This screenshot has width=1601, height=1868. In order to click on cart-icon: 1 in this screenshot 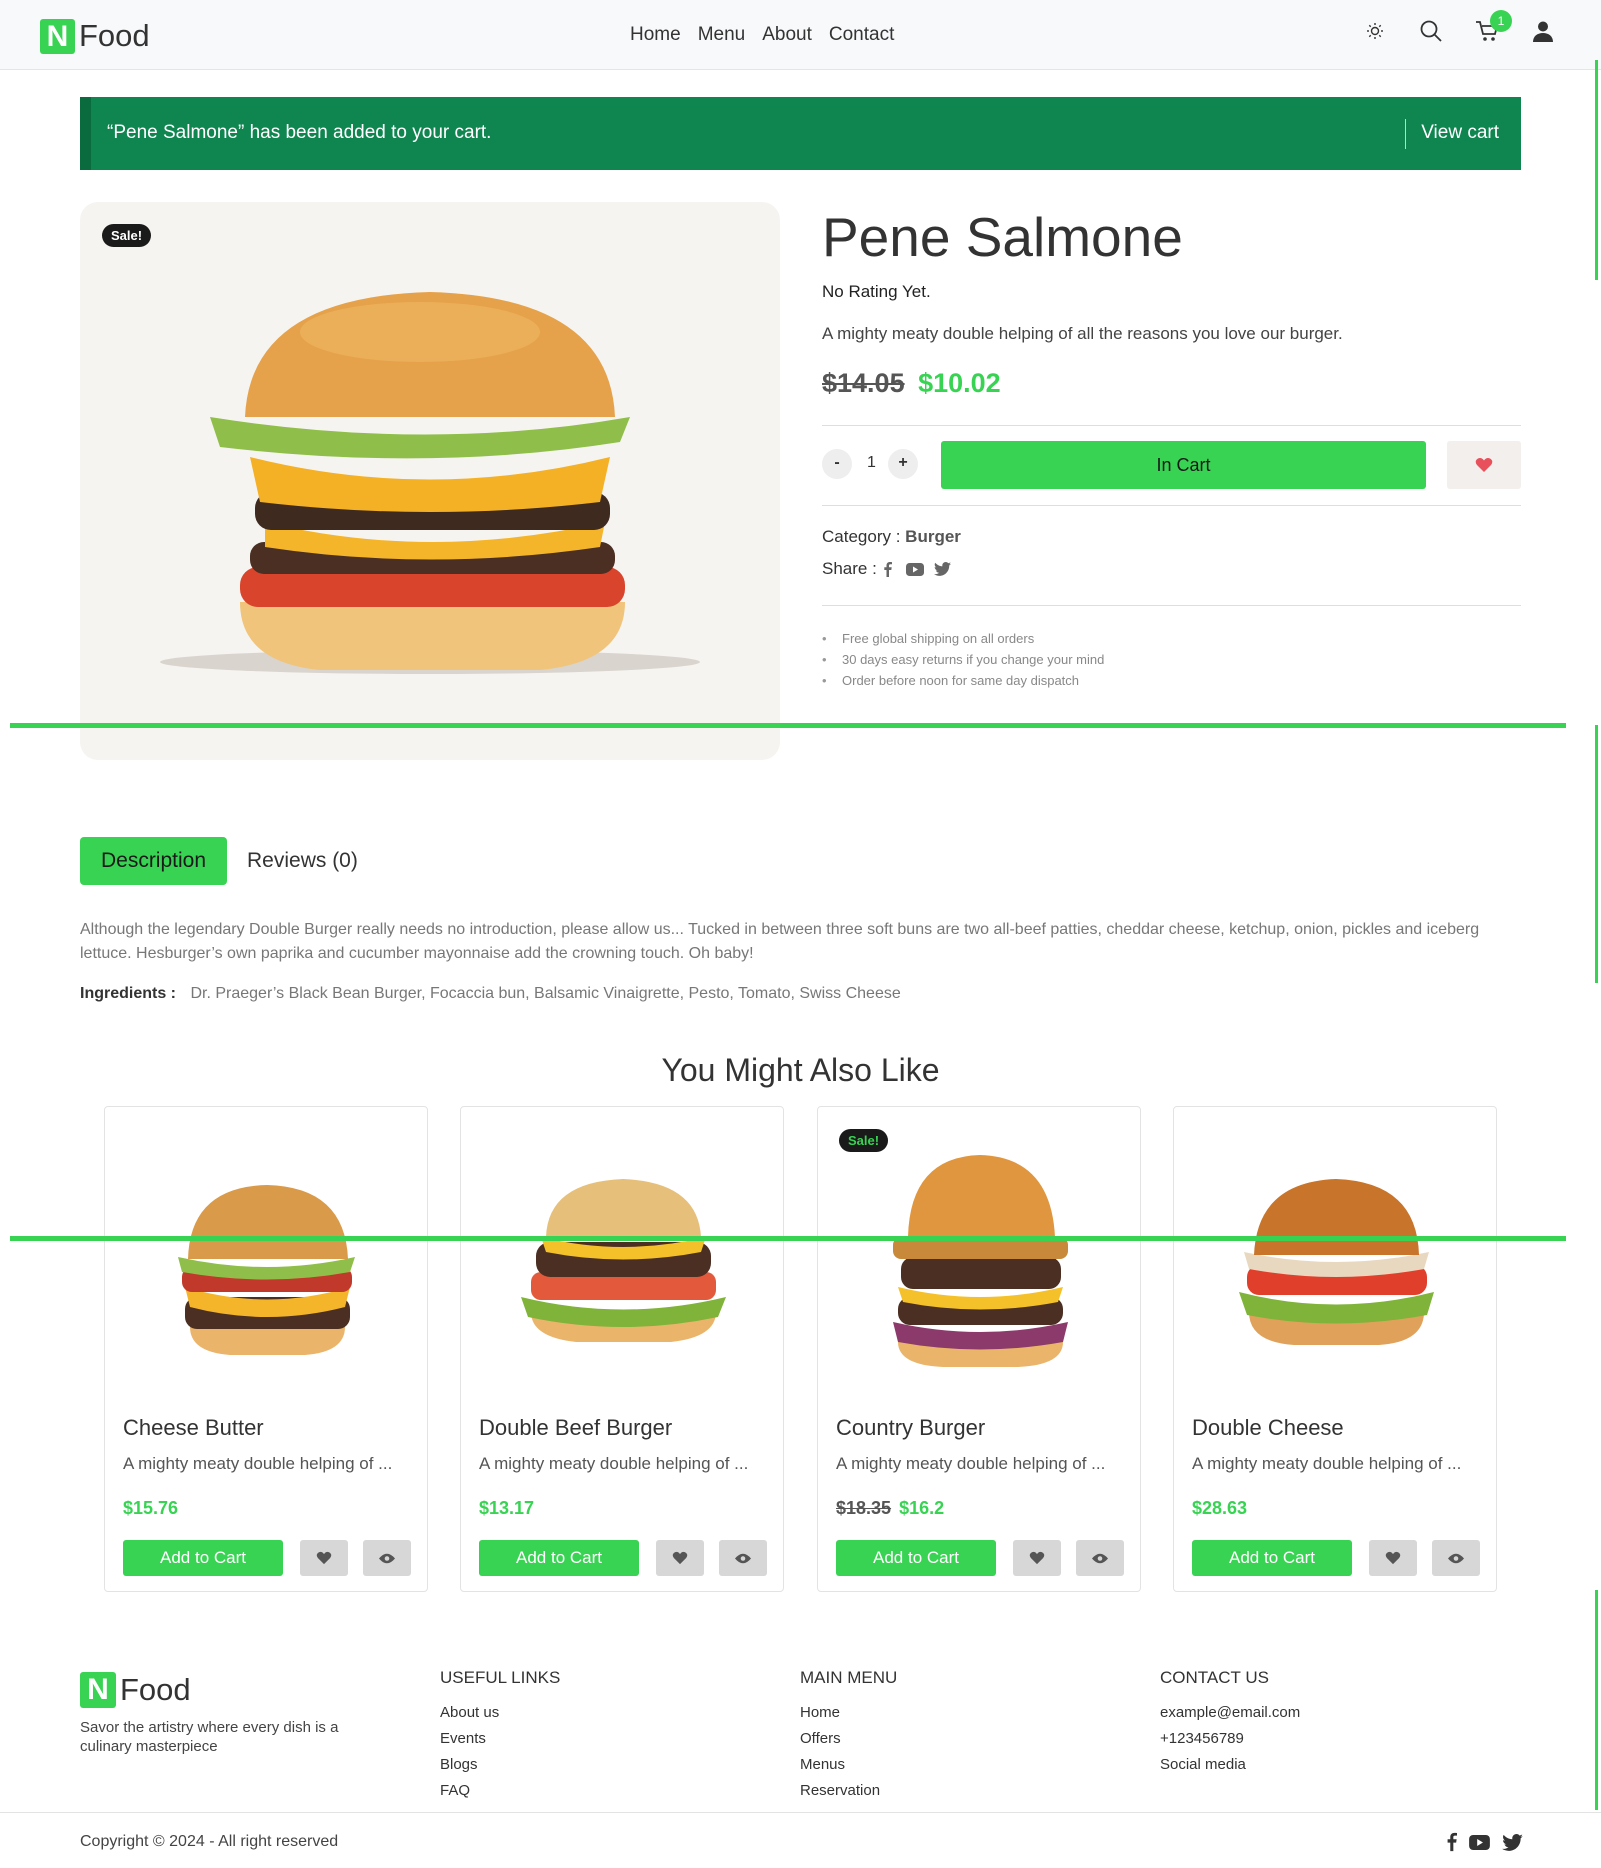, I will do `click(1493, 27)`.